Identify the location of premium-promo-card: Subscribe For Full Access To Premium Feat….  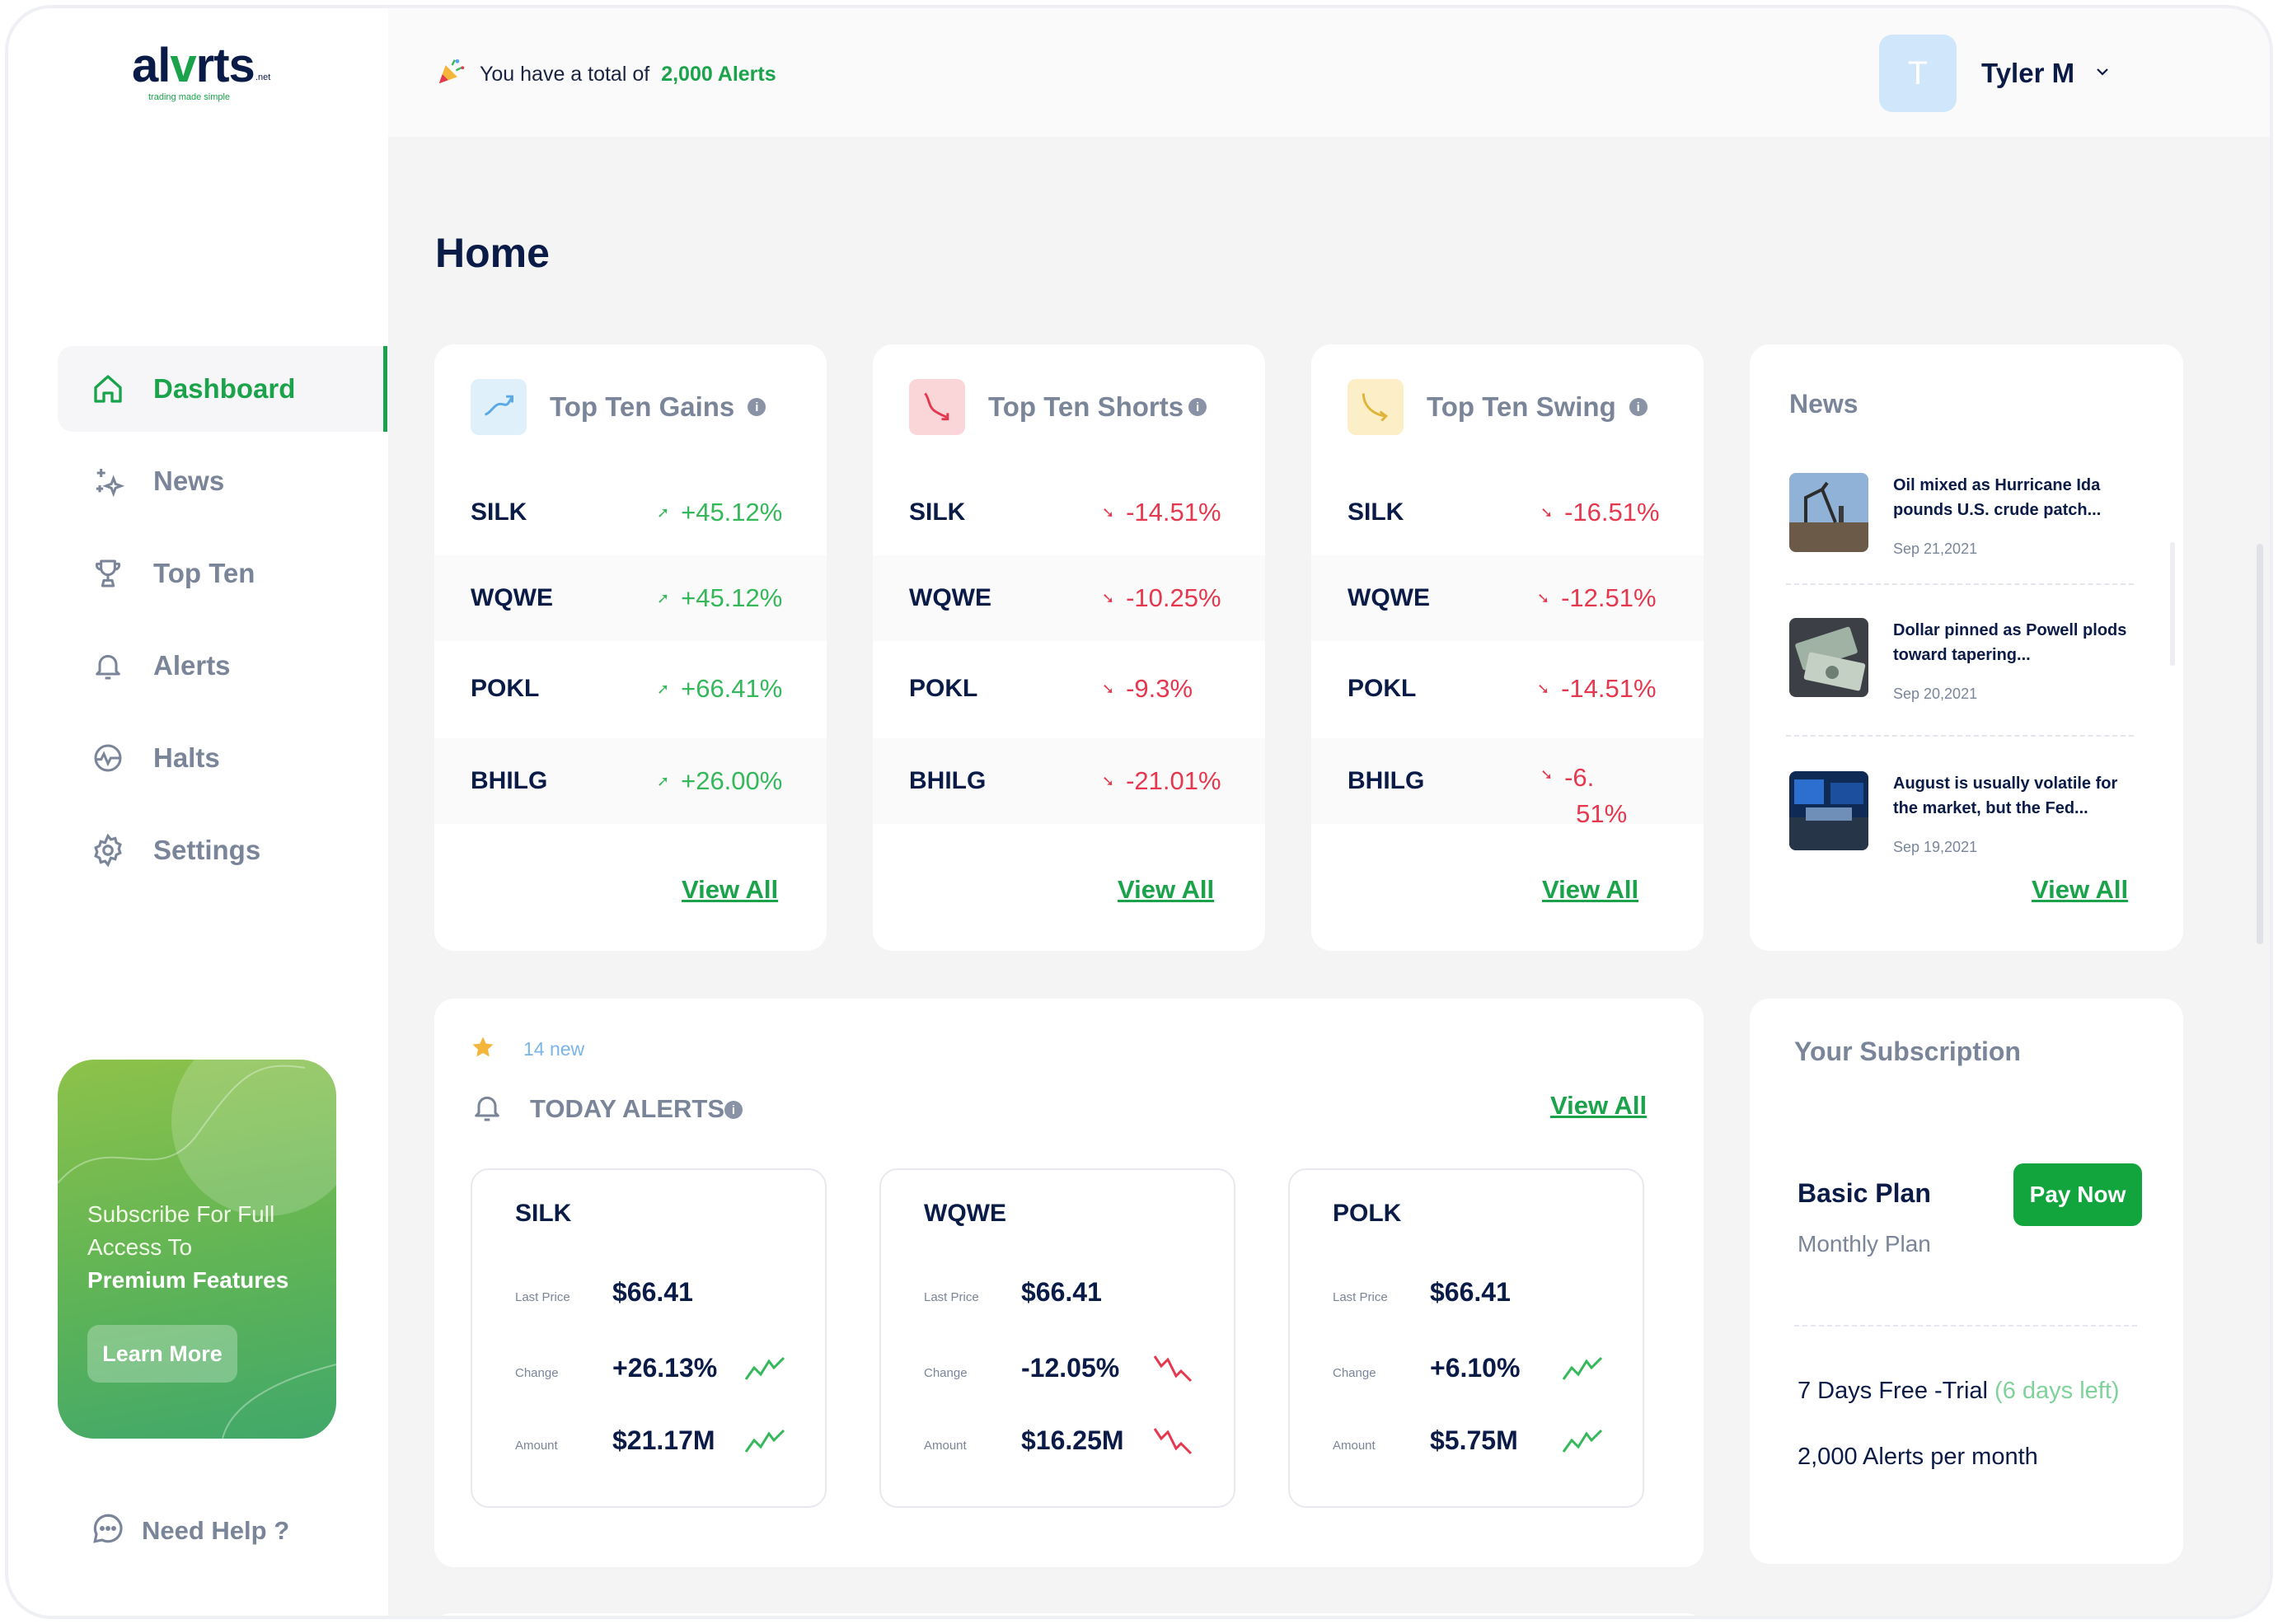
(197, 1249).